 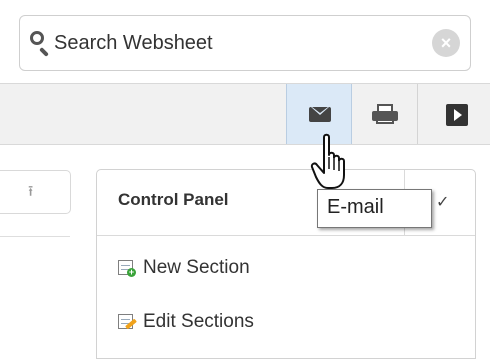 I want to click on new-section-link: + New Section, so click(x=184, y=268).